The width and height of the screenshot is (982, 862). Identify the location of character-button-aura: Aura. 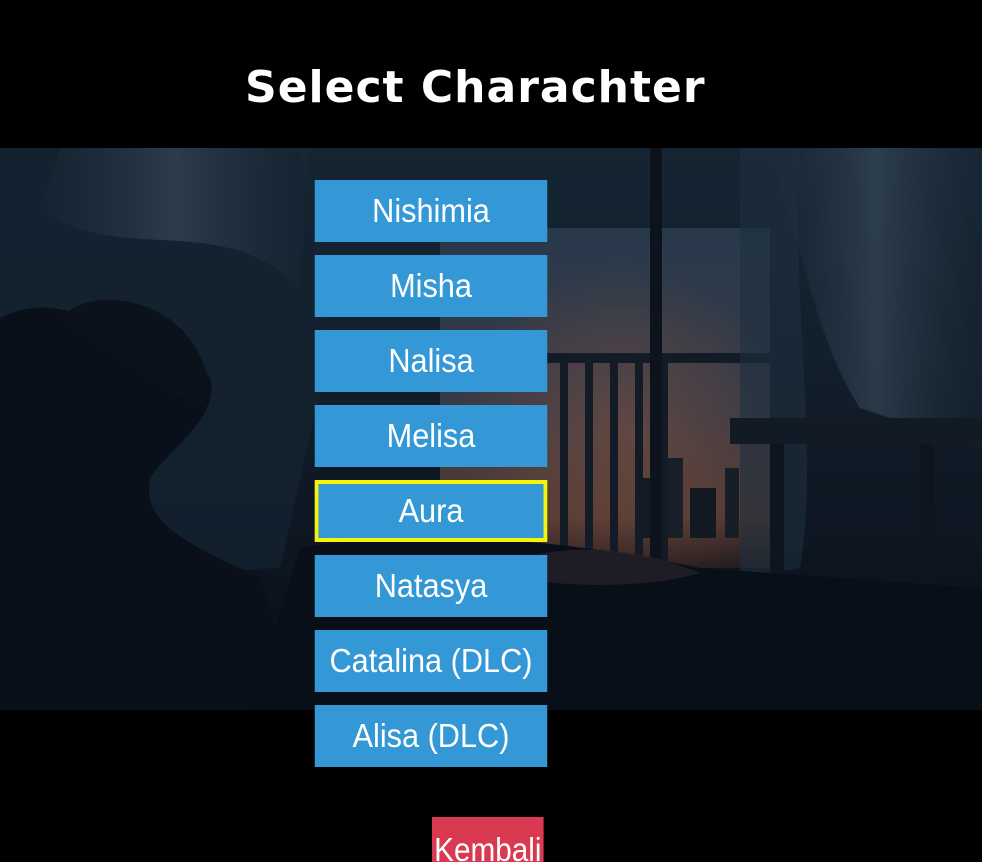
(431, 511).